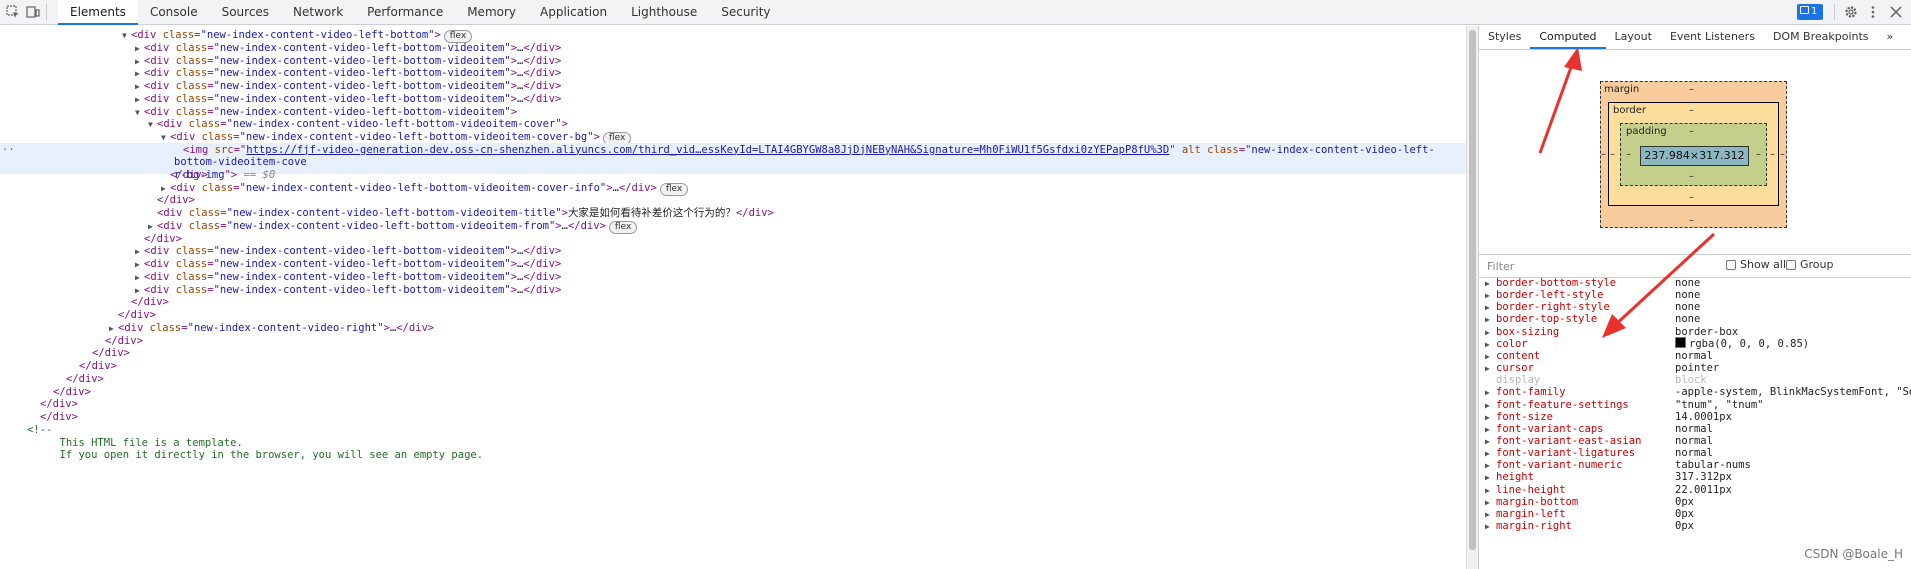  Describe the element at coordinates (1851, 12) in the screenshot. I see `gear-icon` at that location.